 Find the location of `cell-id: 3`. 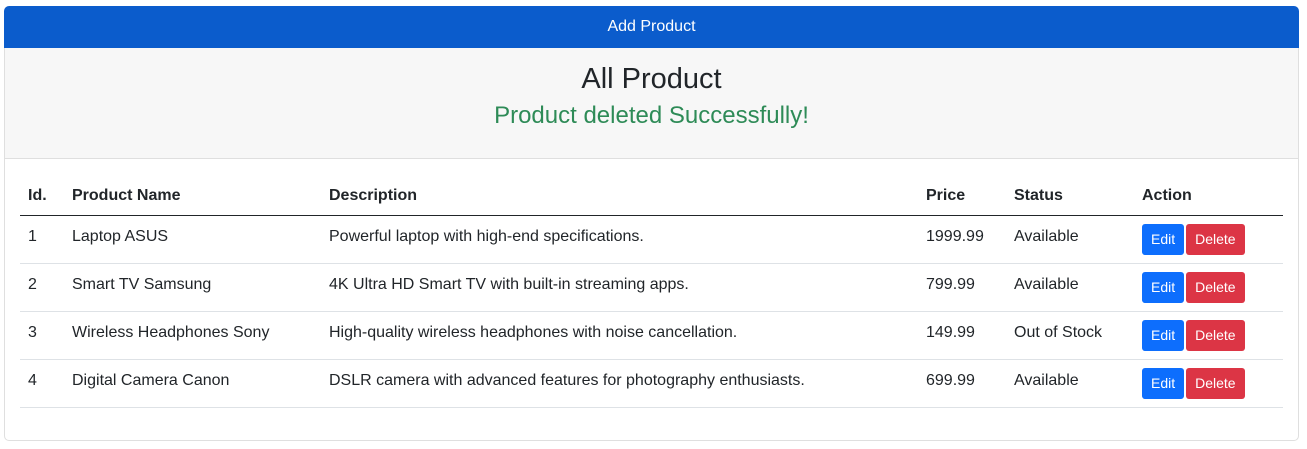

cell-id: 3 is located at coordinates (46, 335).